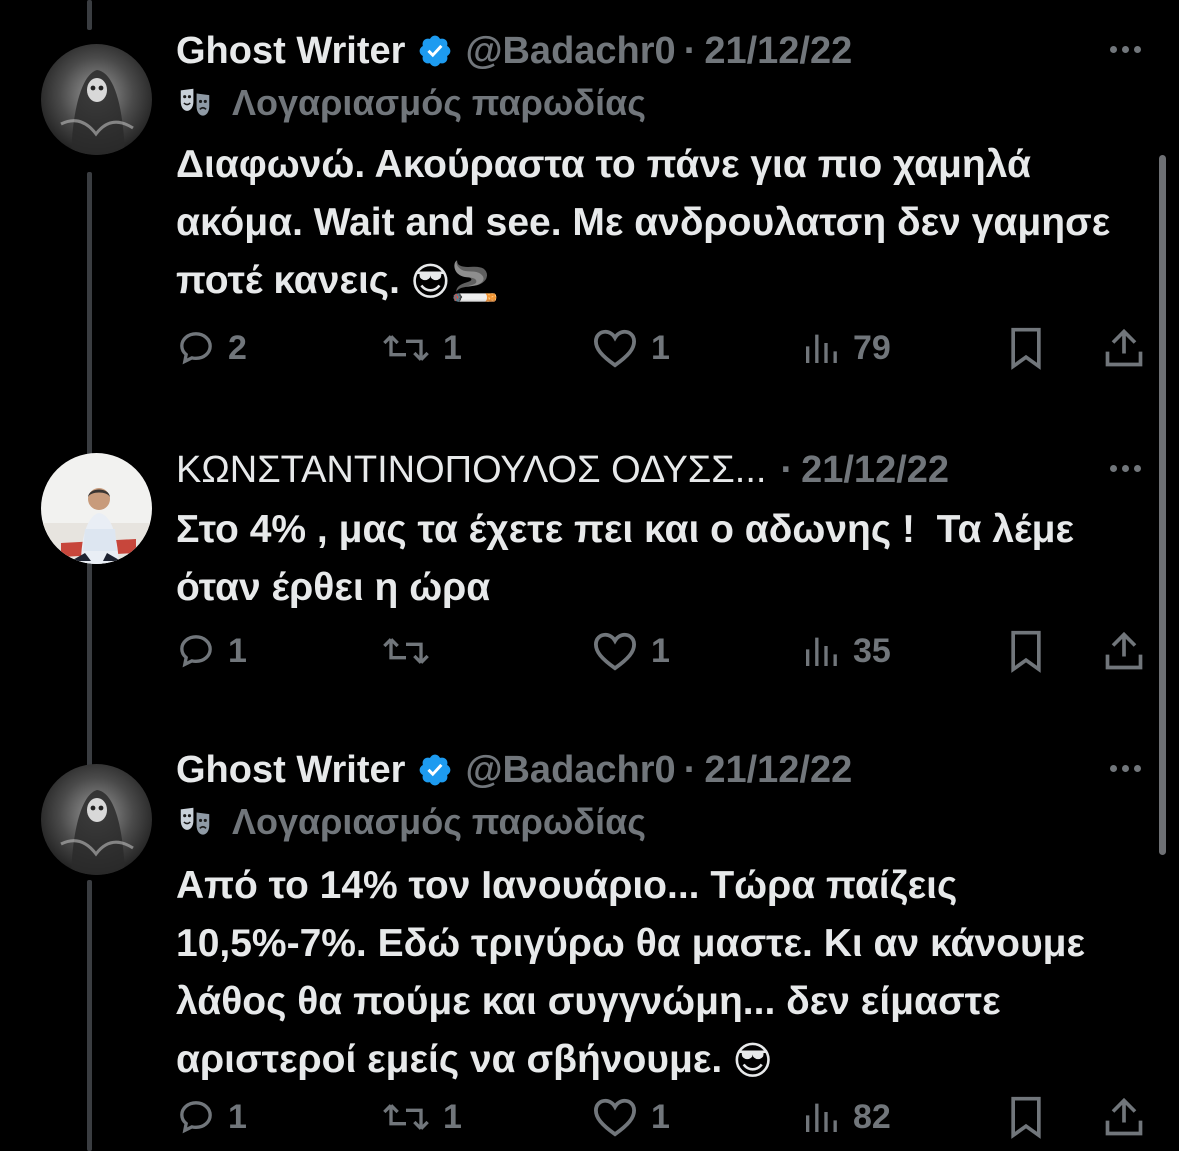  What do you see at coordinates (872, 650) in the screenshot?
I see `views-count: 35` at bounding box center [872, 650].